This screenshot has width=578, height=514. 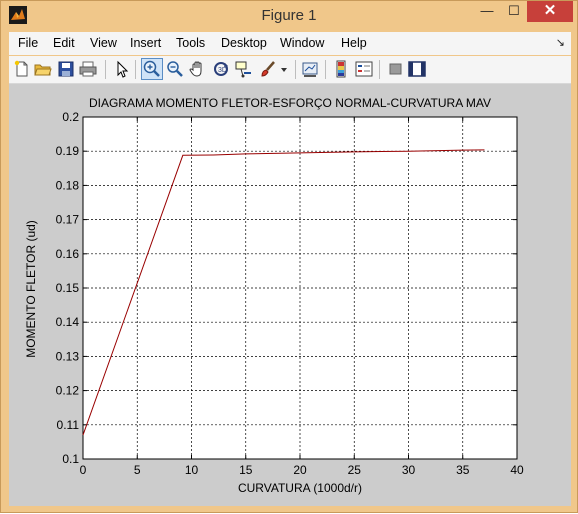 I want to click on x-tick-label: 40, so click(x=517, y=470).